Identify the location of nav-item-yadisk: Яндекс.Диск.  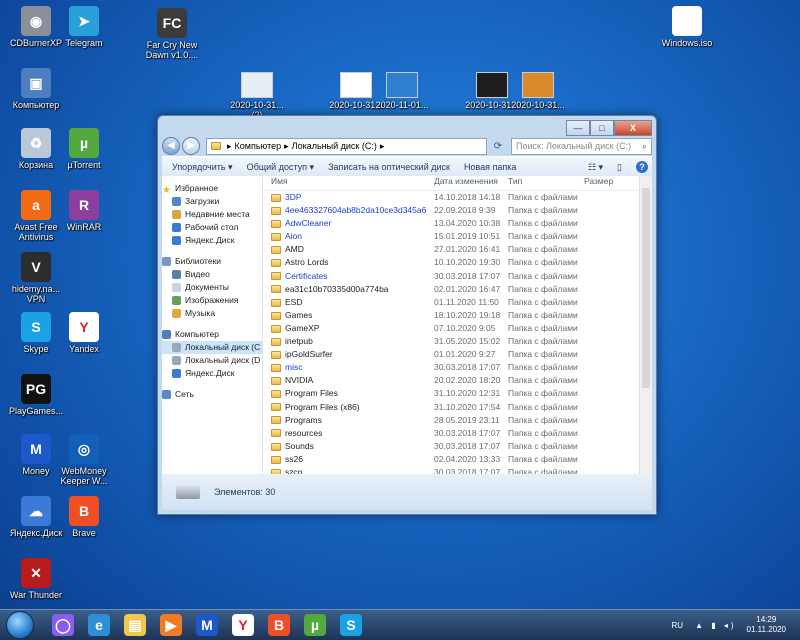
(212, 240).